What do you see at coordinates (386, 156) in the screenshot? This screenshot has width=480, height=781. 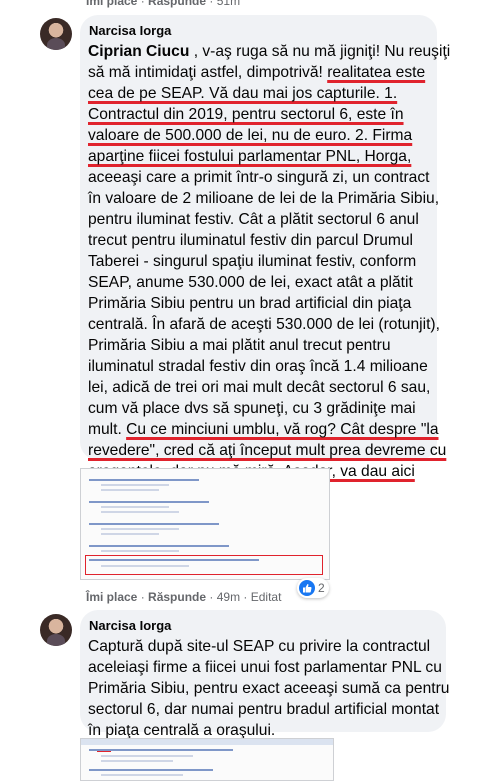 I see `mention-link: Horga` at bounding box center [386, 156].